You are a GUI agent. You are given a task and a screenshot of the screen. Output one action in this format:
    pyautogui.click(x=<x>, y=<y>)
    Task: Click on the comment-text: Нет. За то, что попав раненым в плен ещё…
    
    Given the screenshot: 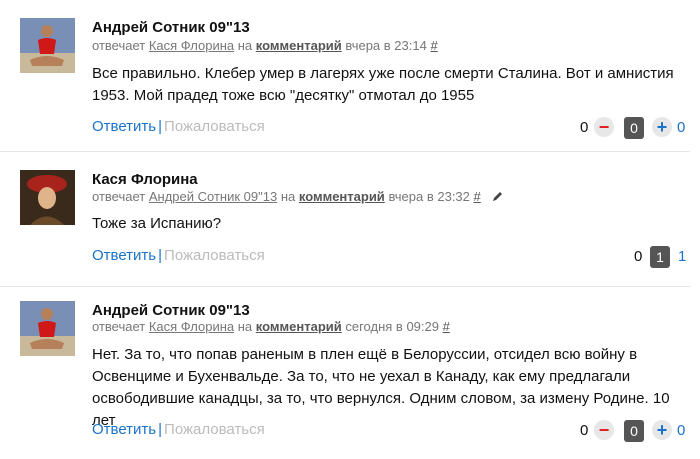 What is the action you would take?
    pyautogui.click(x=381, y=387)
    